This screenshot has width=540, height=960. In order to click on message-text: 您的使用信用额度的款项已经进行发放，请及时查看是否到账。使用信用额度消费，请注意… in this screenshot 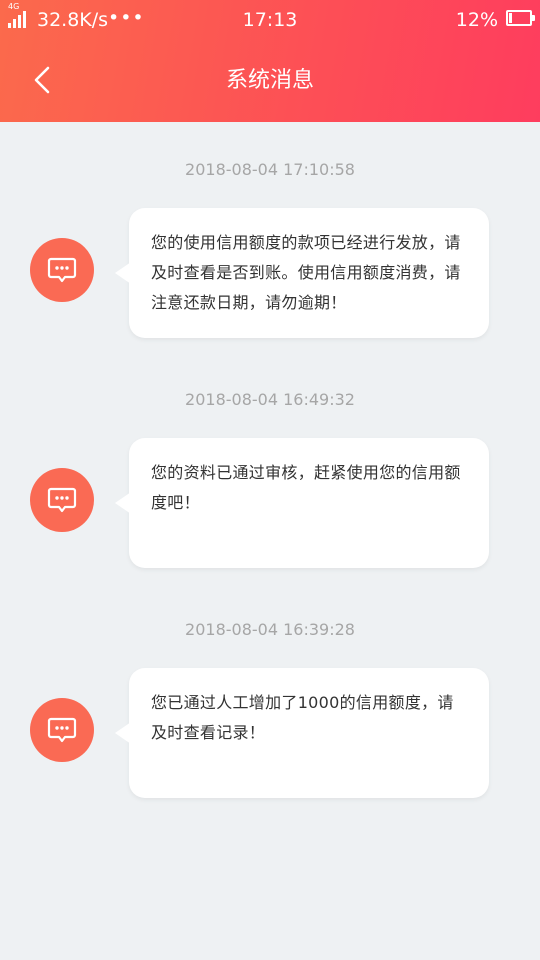, I will do `click(306, 272)`.